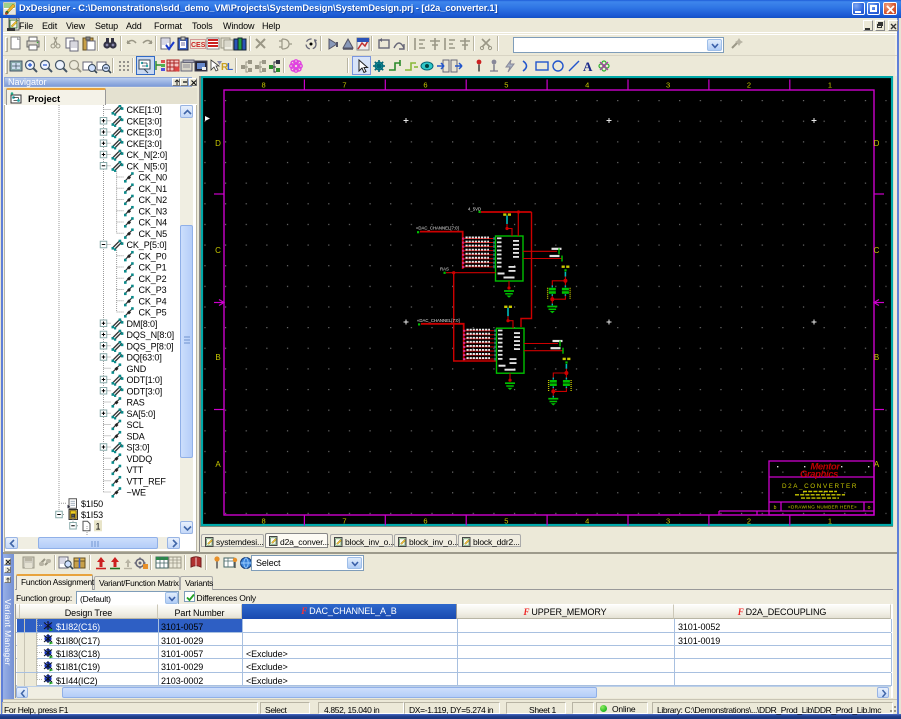 The height and width of the screenshot is (719, 901). What do you see at coordinates (141, 414) in the screenshot?
I see `svg-text: SA[5:0]` at bounding box center [141, 414].